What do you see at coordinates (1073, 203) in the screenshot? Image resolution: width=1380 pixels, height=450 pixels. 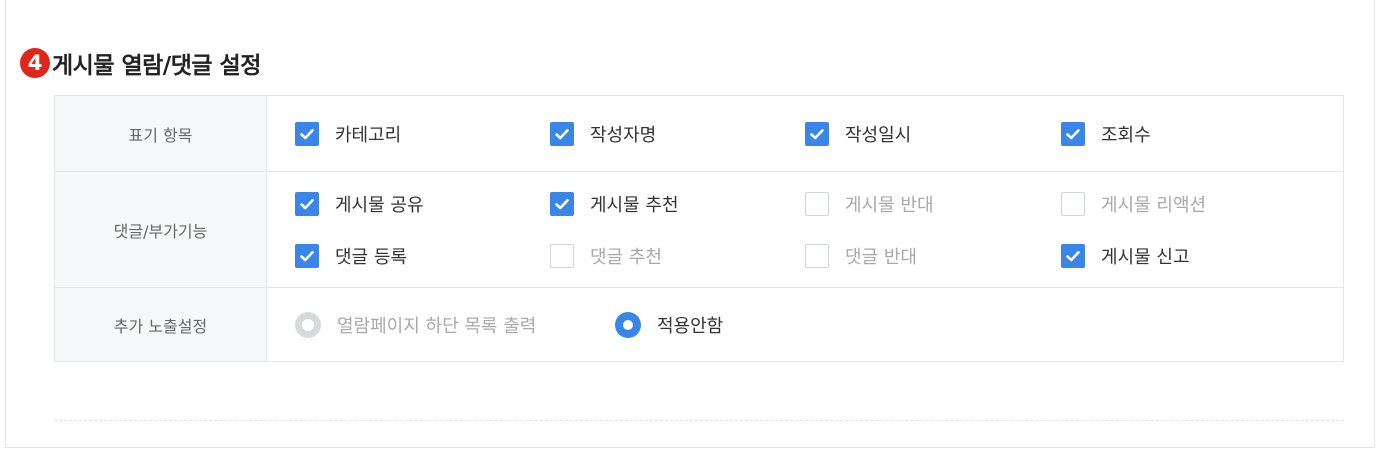 I see `checkbox-post-reaction` at bounding box center [1073, 203].